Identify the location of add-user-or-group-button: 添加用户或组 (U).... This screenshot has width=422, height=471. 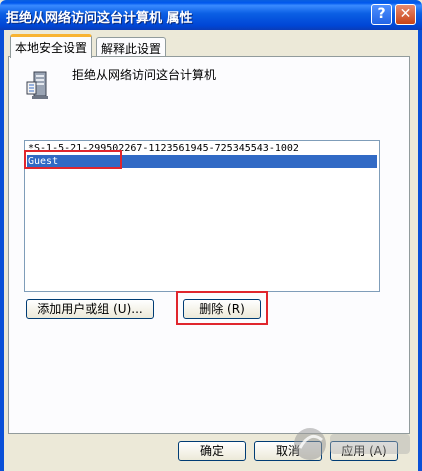
(90, 309).